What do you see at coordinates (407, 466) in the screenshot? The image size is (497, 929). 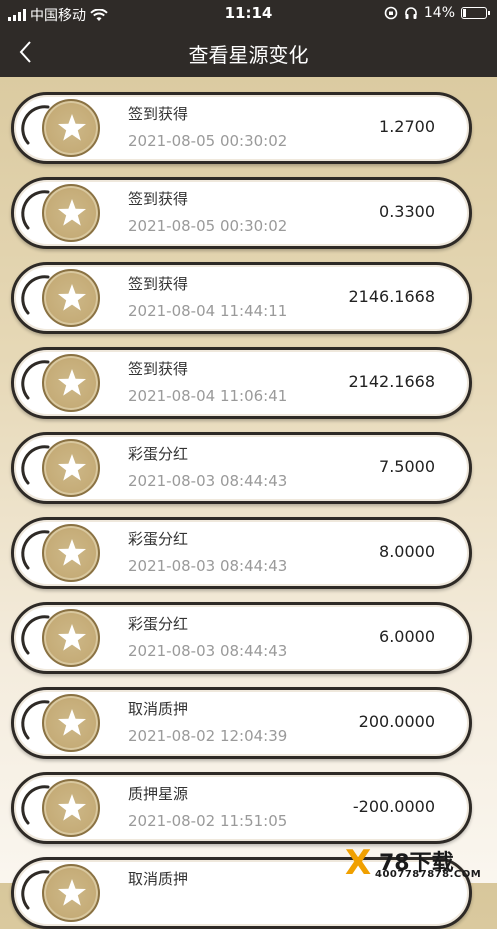 I see `record-amount: 7.5000` at bounding box center [407, 466].